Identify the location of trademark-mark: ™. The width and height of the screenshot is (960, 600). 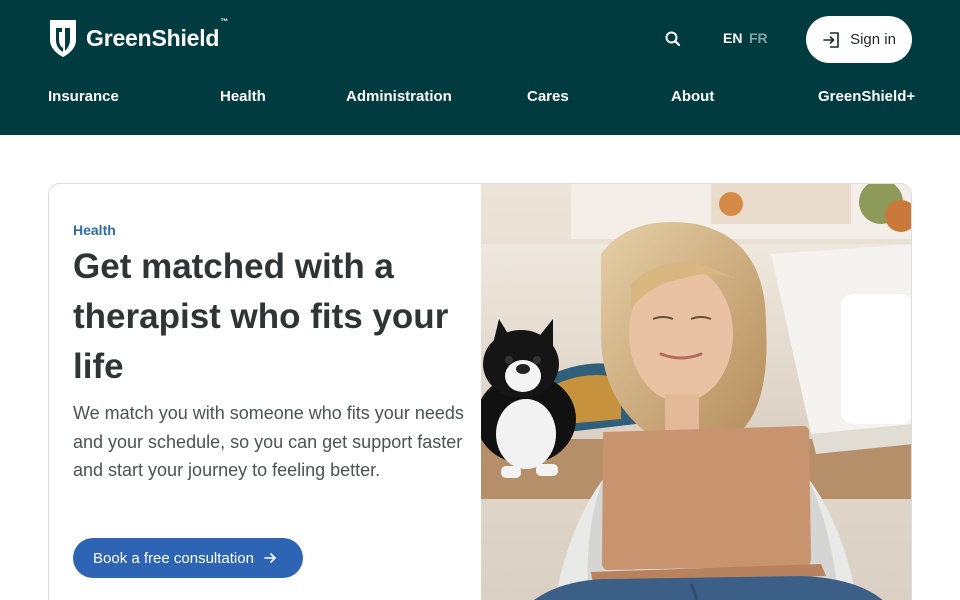
(224, 21).